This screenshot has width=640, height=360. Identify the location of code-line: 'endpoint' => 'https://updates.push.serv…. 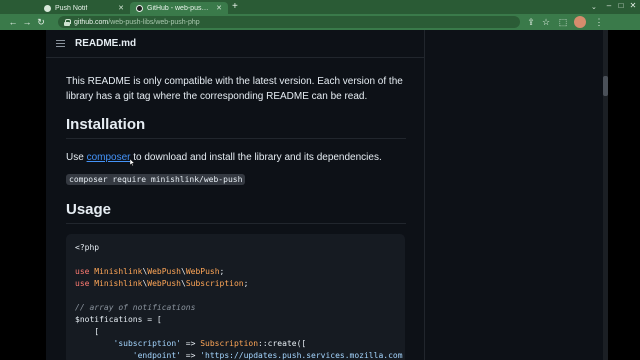
(267, 355).